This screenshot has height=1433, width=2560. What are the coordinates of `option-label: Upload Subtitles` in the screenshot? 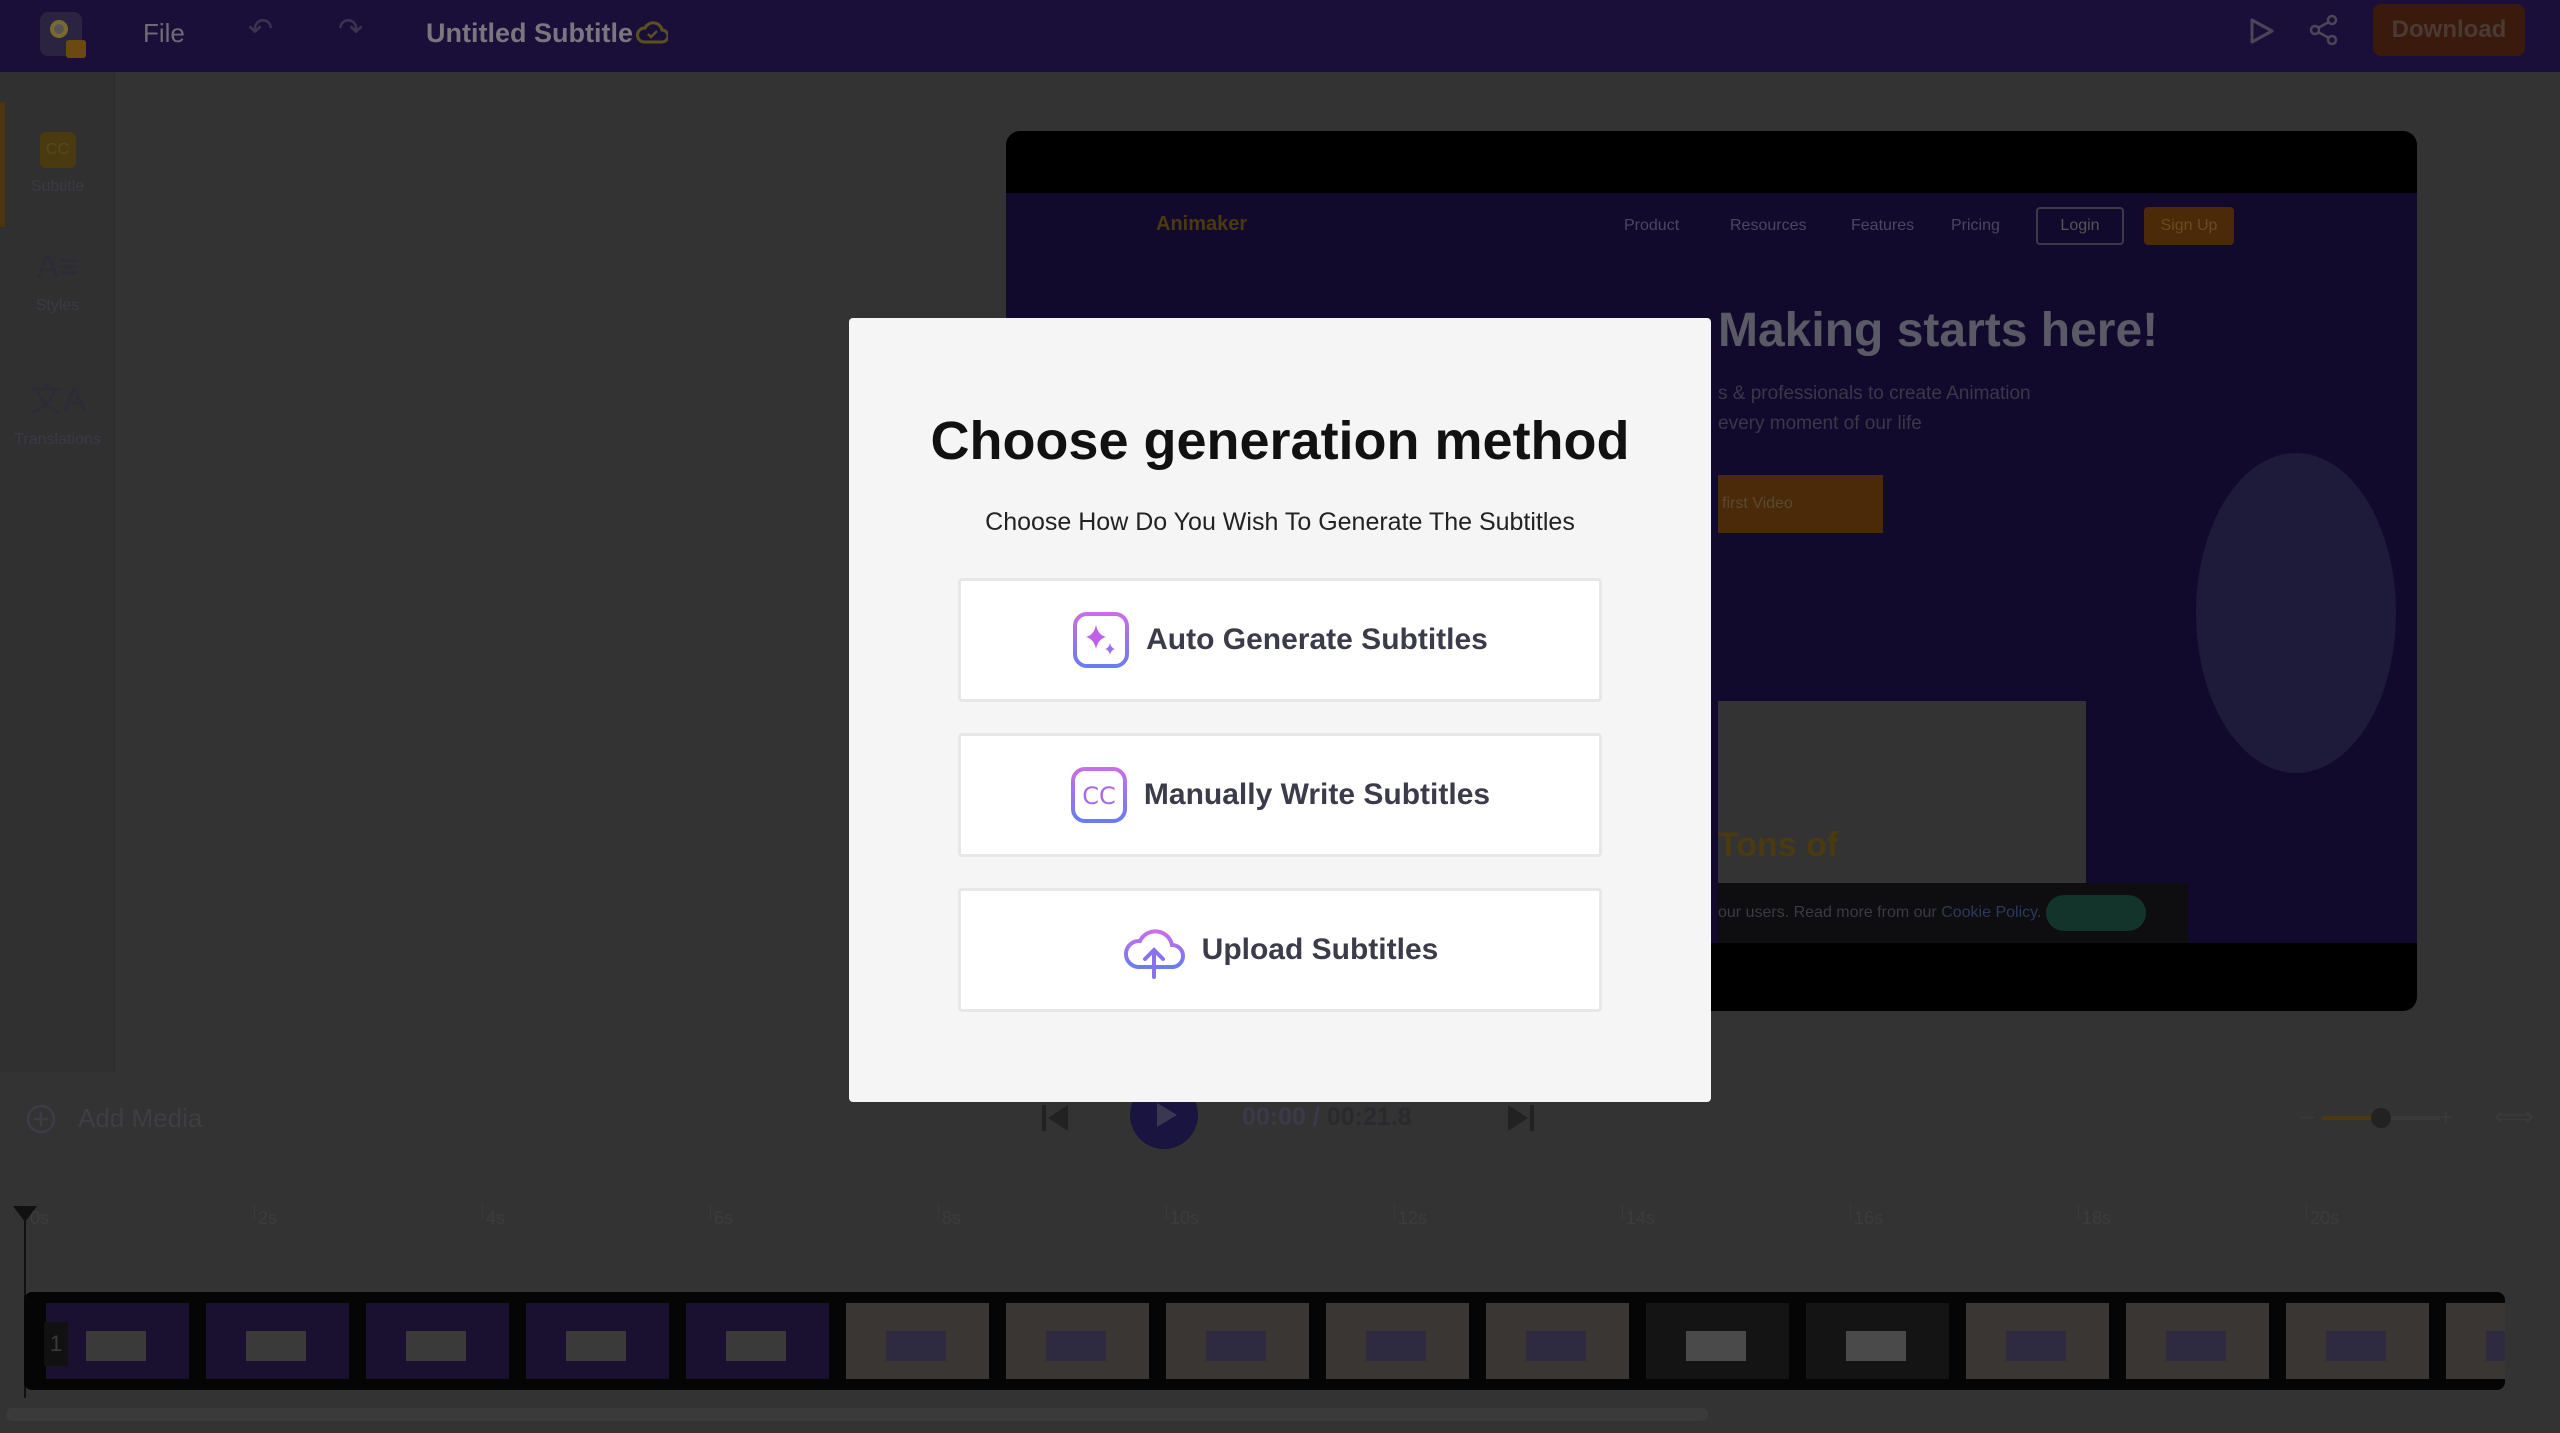 It's located at (1320, 949).